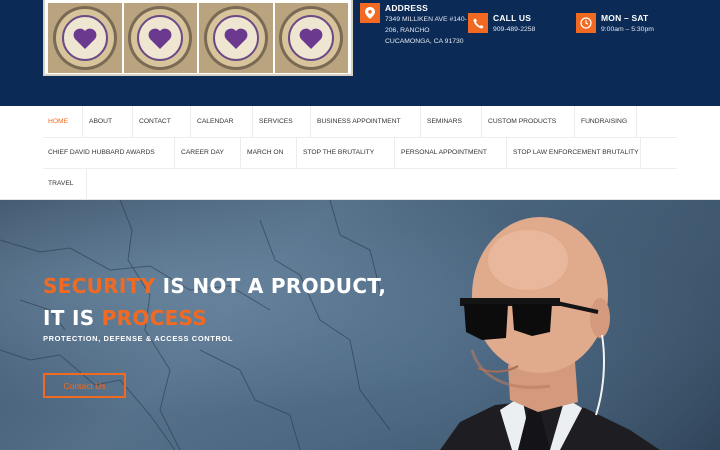  I want to click on nav-item-custom-products: CUSTOM PRODUCTS, so click(528, 121).